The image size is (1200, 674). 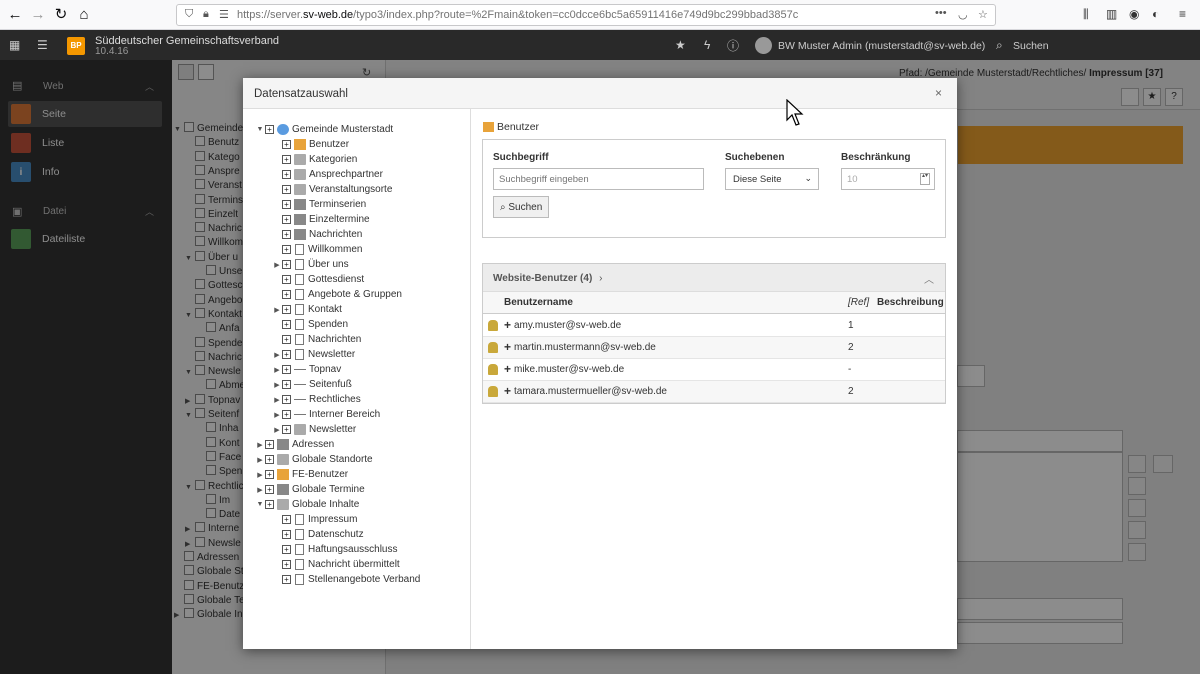 What do you see at coordinates (301, 474) in the screenshot?
I see `tree-node: ▶ + FE-Benutzer` at bounding box center [301, 474].